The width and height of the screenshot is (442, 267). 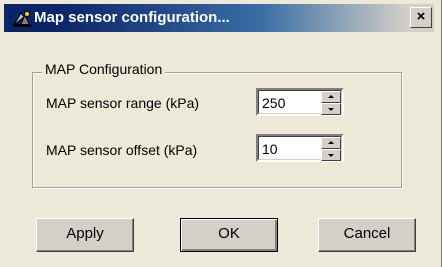 What do you see at coordinates (85, 235) in the screenshot?
I see `apply-button: Apply` at bounding box center [85, 235].